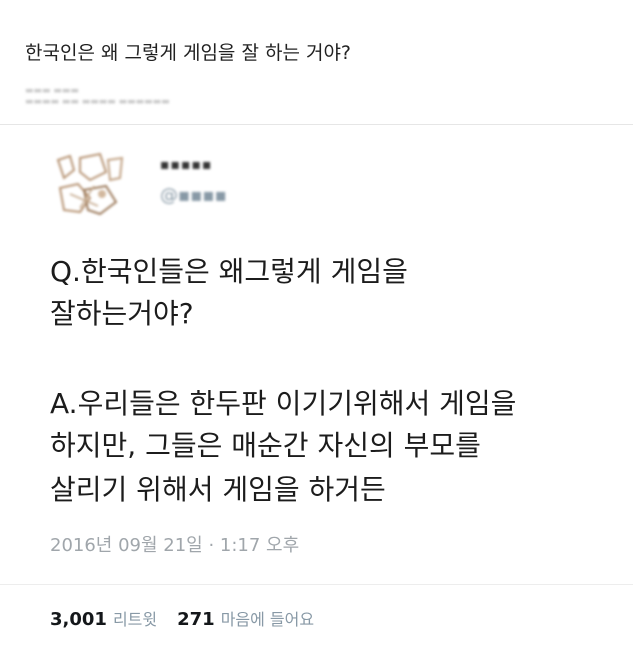 The height and width of the screenshot is (670, 633). Describe the element at coordinates (186, 165) in the screenshot. I see `display-name-blurred: ▪▪▪▪▪` at that location.